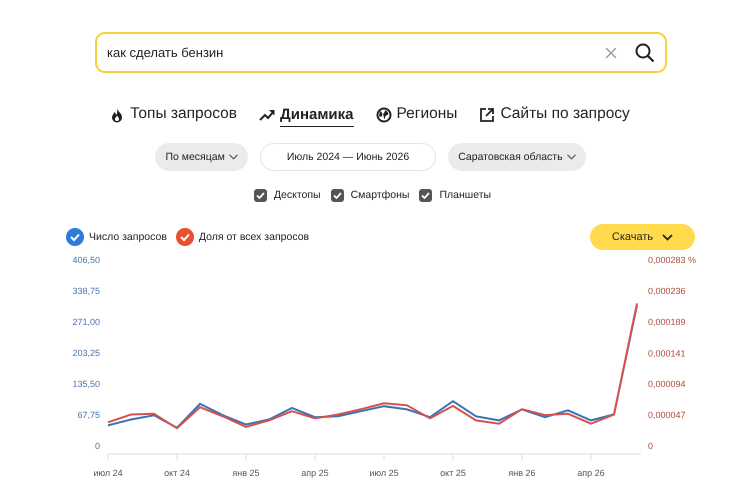 The width and height of the screenshot is (729, 502). I want to click on axis-tick-label: апр 26, so click(591, 473).